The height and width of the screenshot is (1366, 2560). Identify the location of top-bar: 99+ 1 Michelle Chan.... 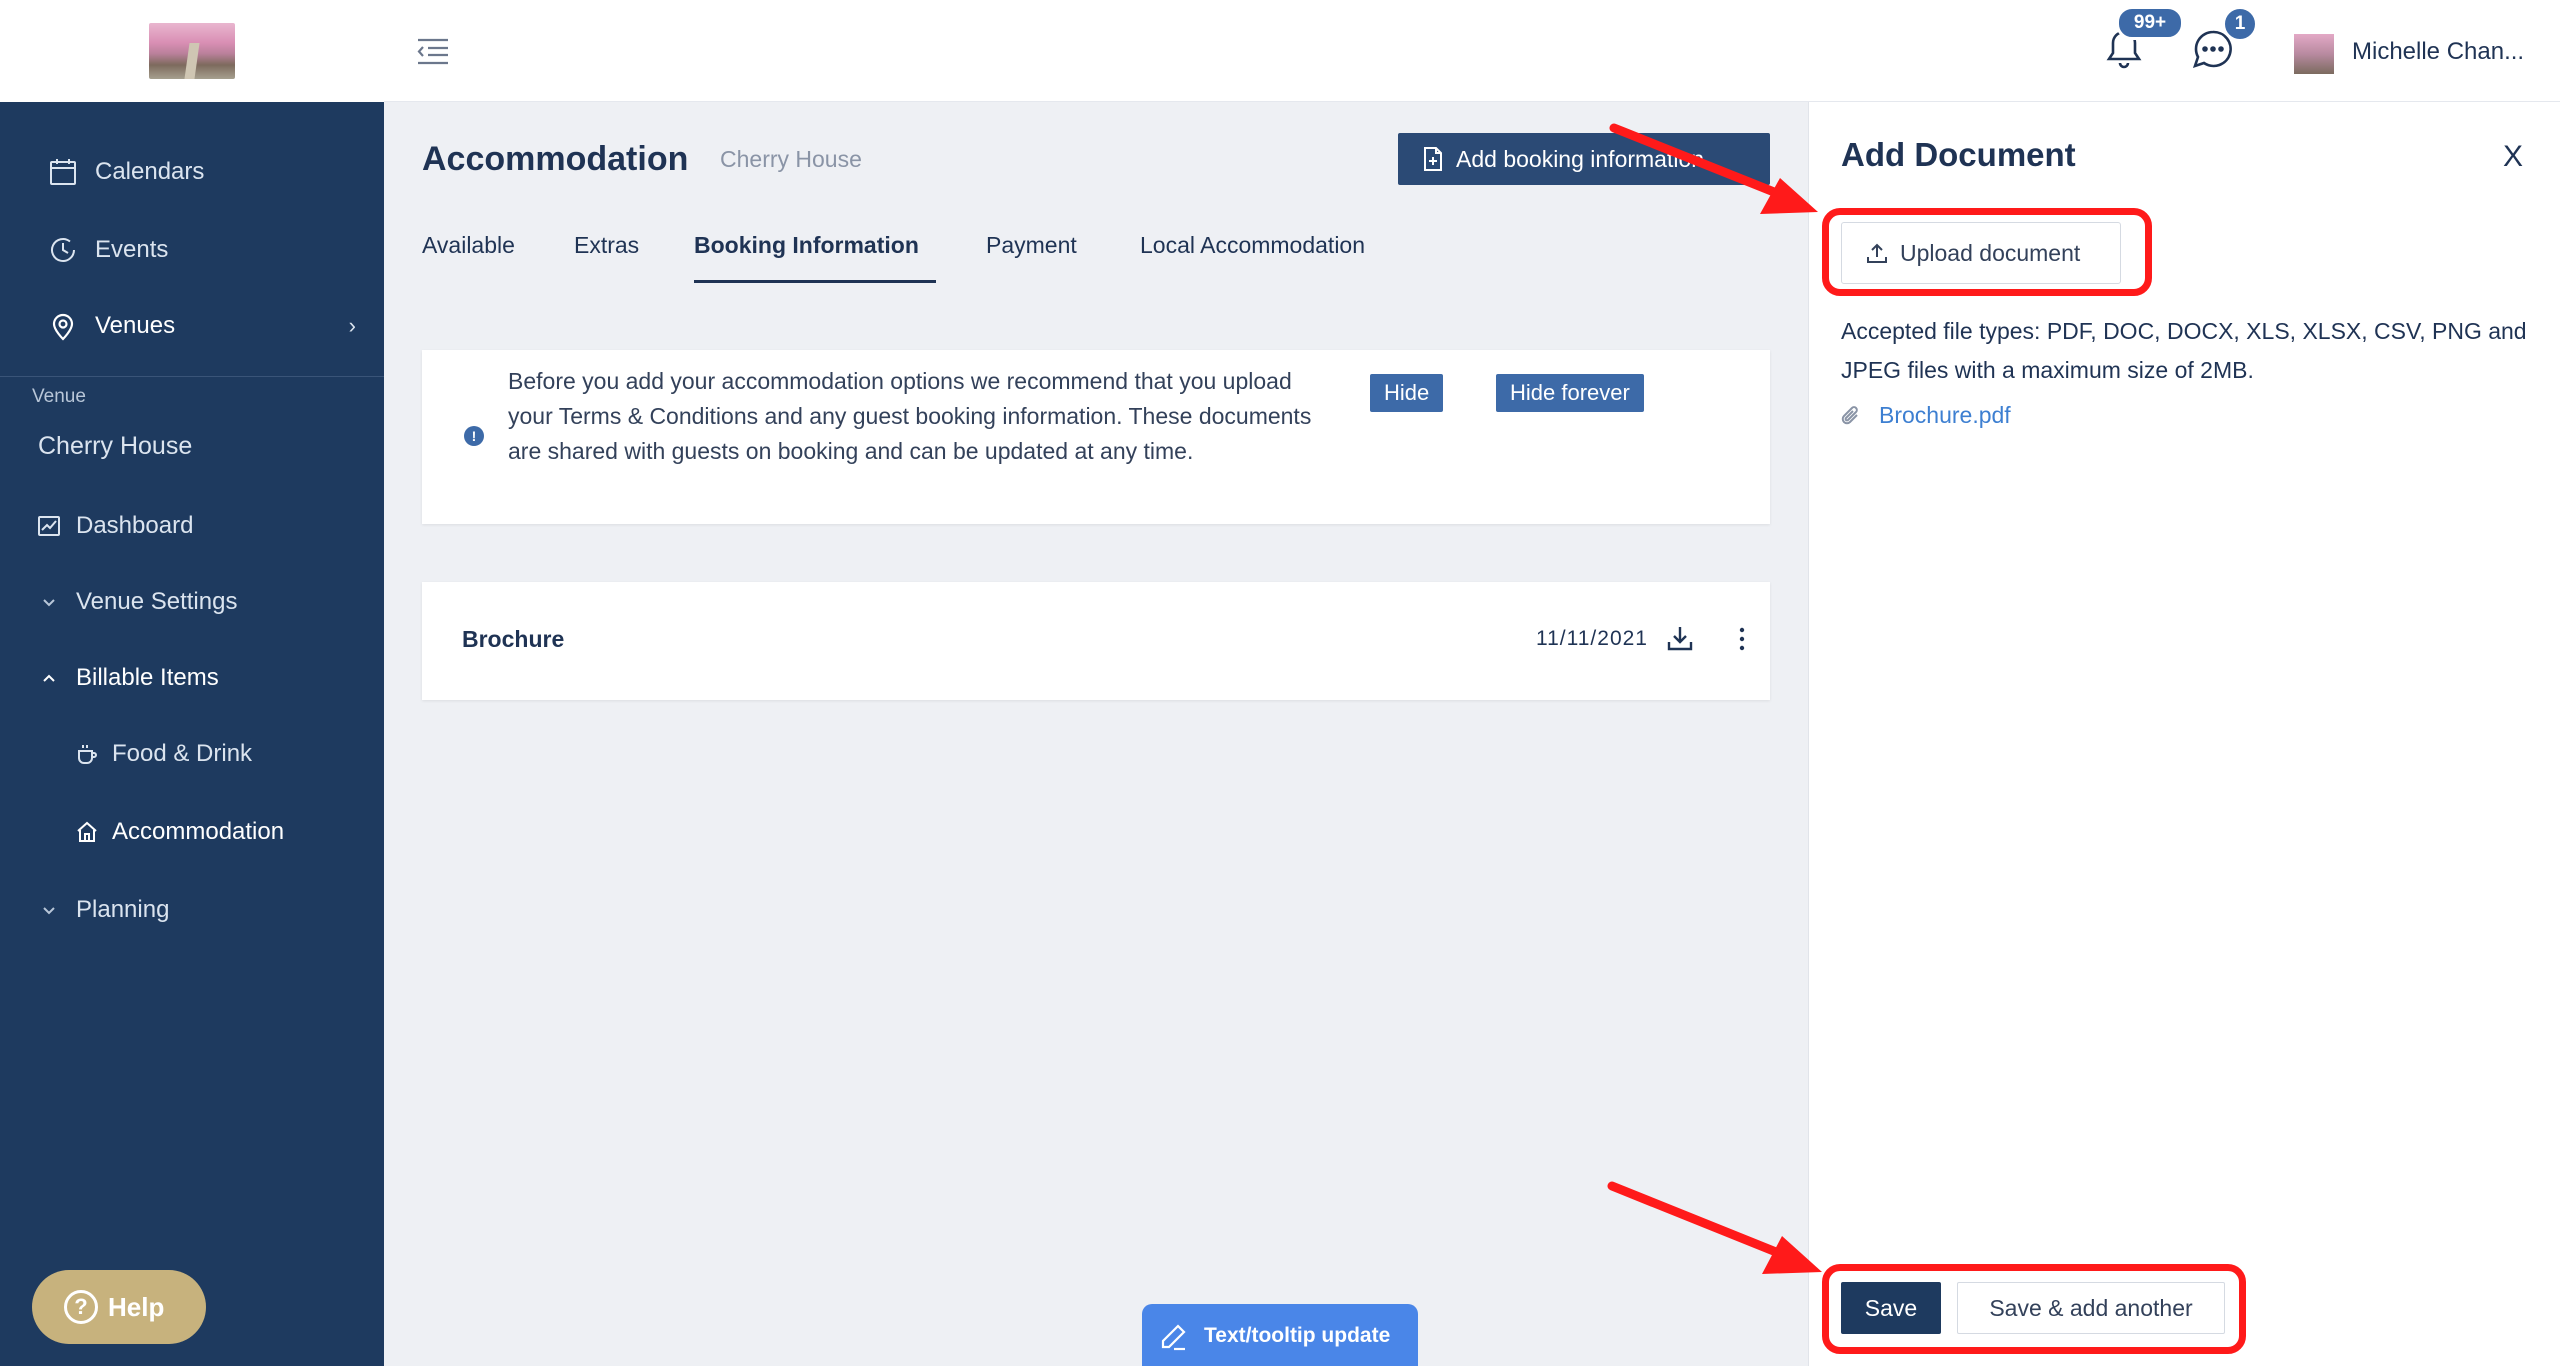
(1472, 51).